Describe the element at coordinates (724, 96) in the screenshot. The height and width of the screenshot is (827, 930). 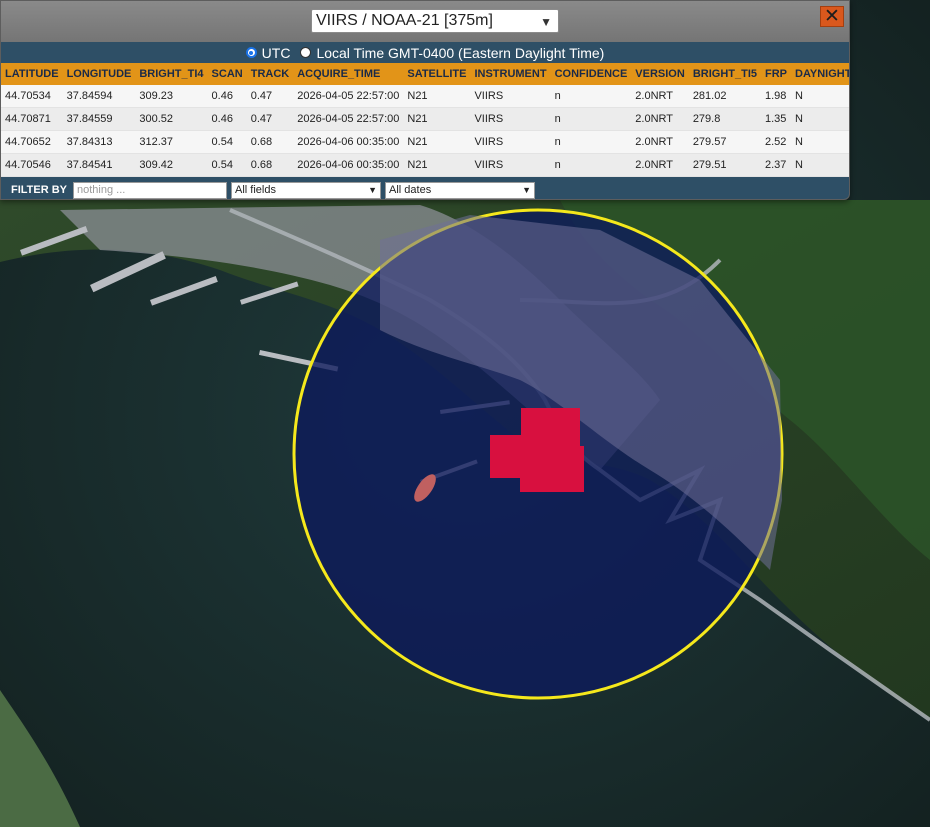
I see `table-cell: 281.02` at that location.